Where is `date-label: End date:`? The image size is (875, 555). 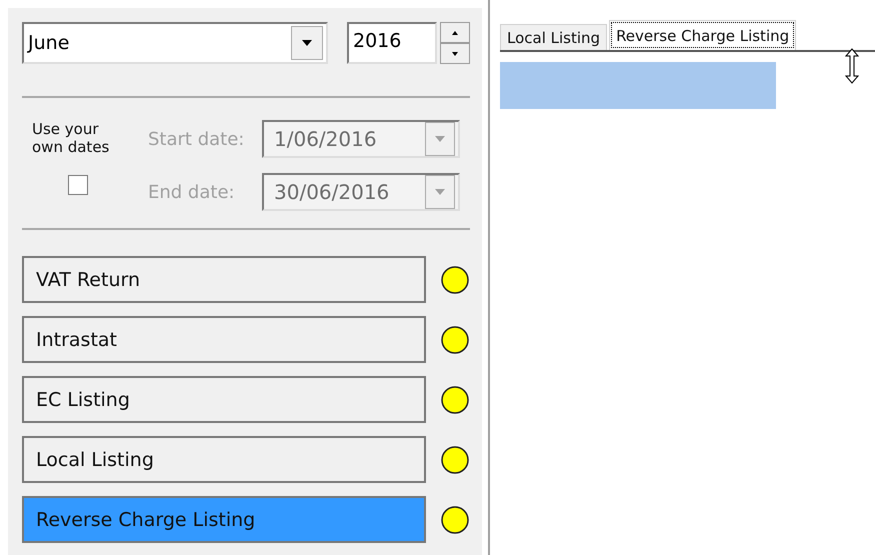 date-label: End date: is located at coordinates (192, 192).